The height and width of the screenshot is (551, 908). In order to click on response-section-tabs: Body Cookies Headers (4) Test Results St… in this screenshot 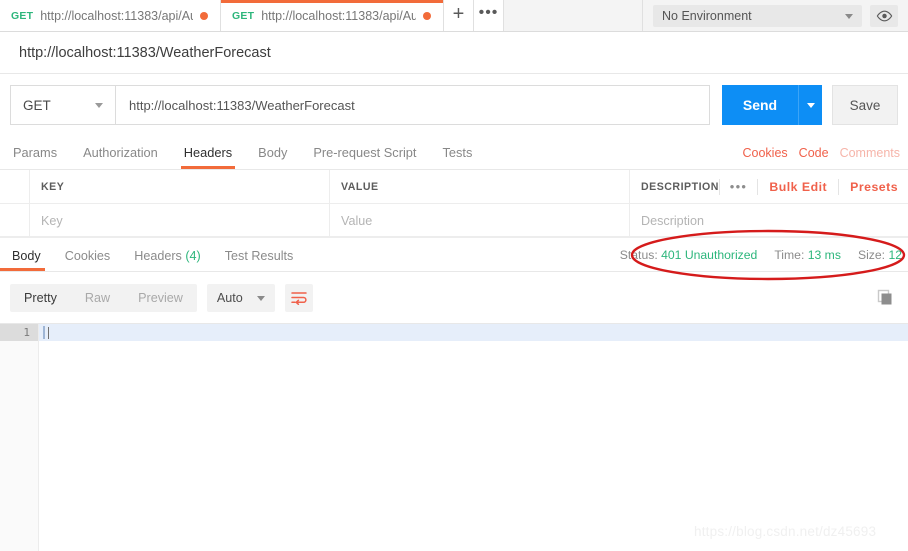, I will do `click(454, 255)`.